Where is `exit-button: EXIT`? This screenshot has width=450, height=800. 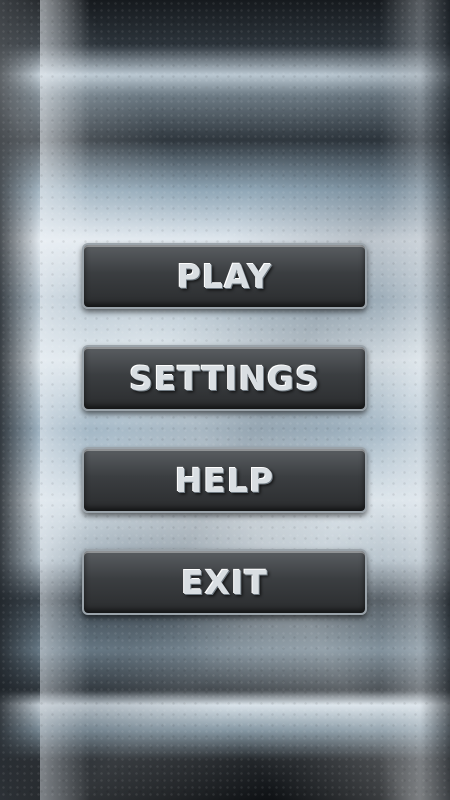 exit-button: EXIT is located at coordinates (224, 582).